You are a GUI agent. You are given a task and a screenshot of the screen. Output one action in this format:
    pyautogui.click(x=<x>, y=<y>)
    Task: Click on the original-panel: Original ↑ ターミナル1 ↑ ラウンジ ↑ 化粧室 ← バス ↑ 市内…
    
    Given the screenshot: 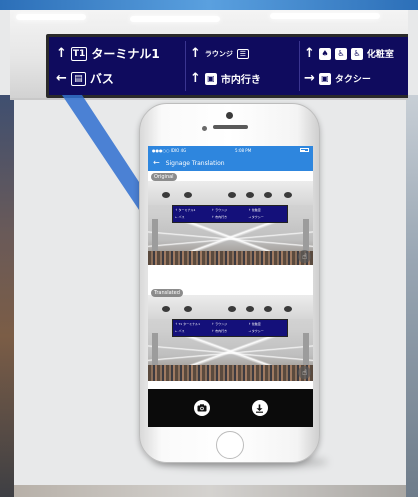 What is the action you would take?
    pyautogui.click(x=230, y=224)
    